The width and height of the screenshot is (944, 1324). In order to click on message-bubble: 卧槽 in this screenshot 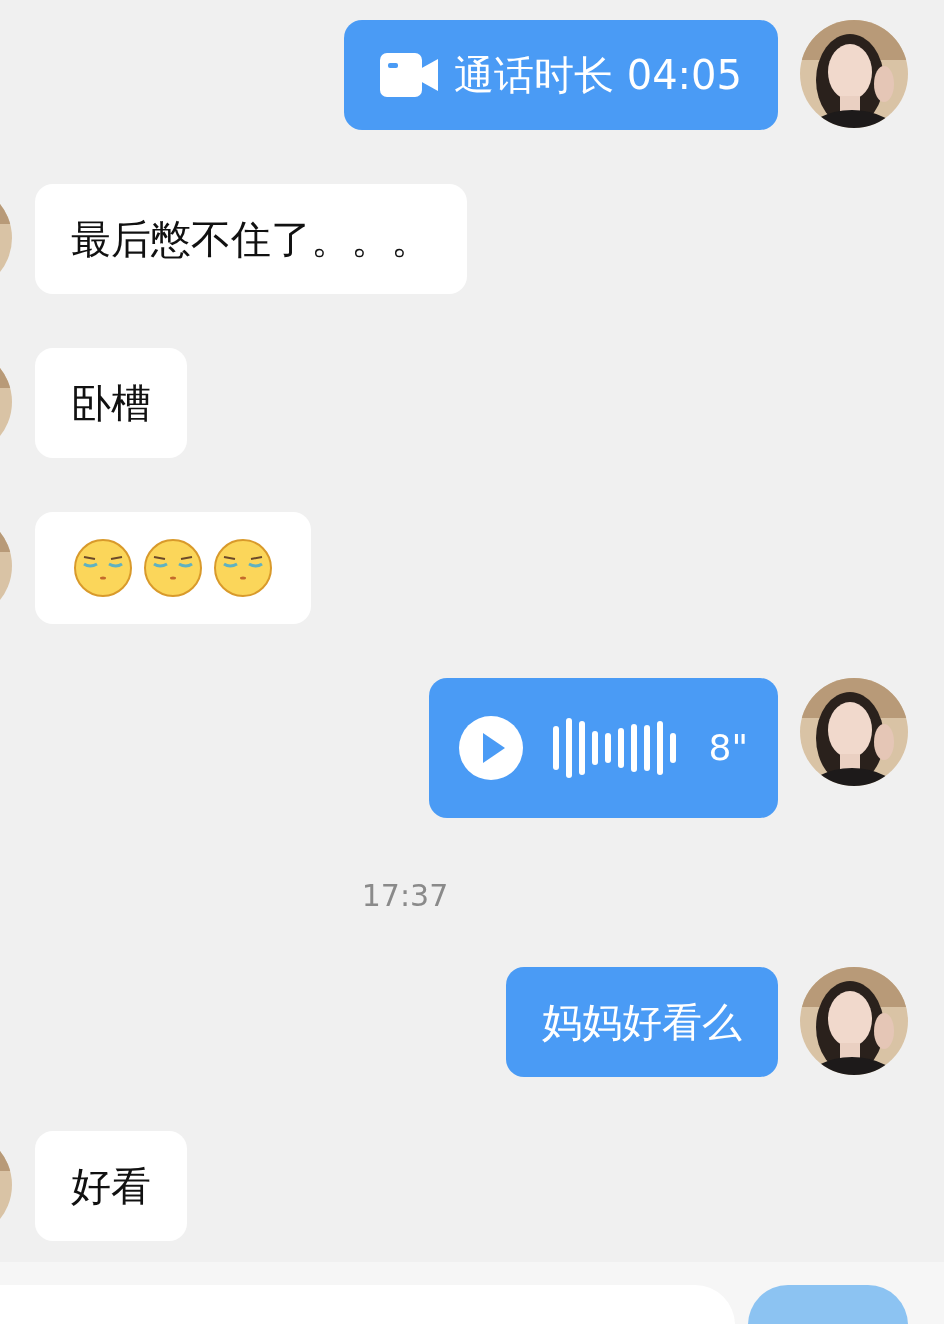, I will do `click(111, 403)`.